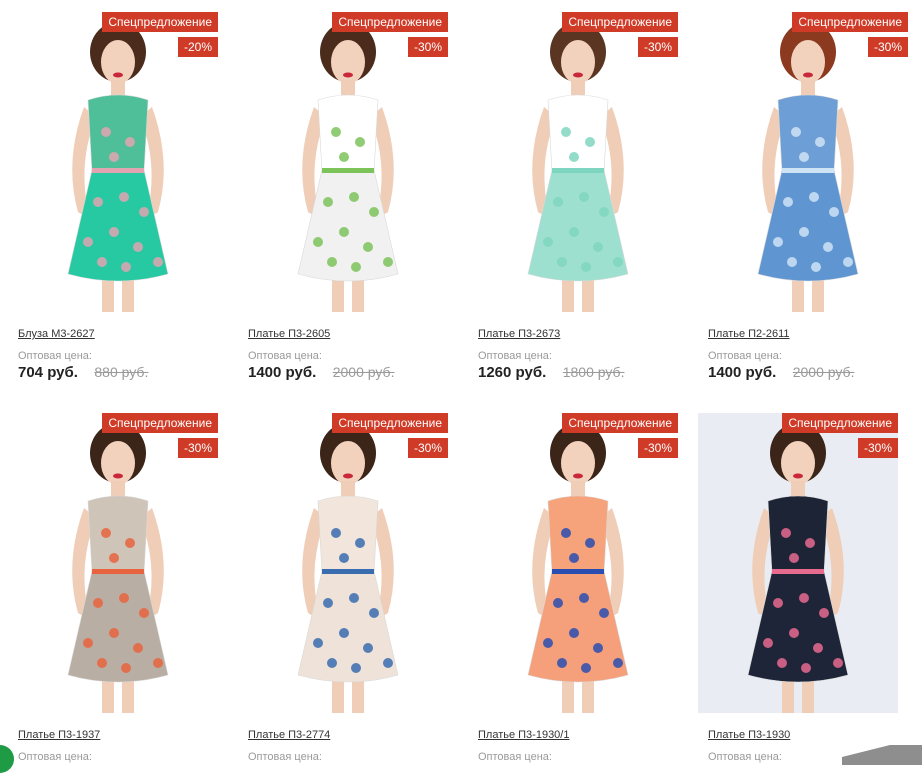 The width and height of the screenshot is (922, 773). Describe the element at coordinates (519, 334) in the screenshot. I see `product-name-link: Платье П3-2673` at that location.